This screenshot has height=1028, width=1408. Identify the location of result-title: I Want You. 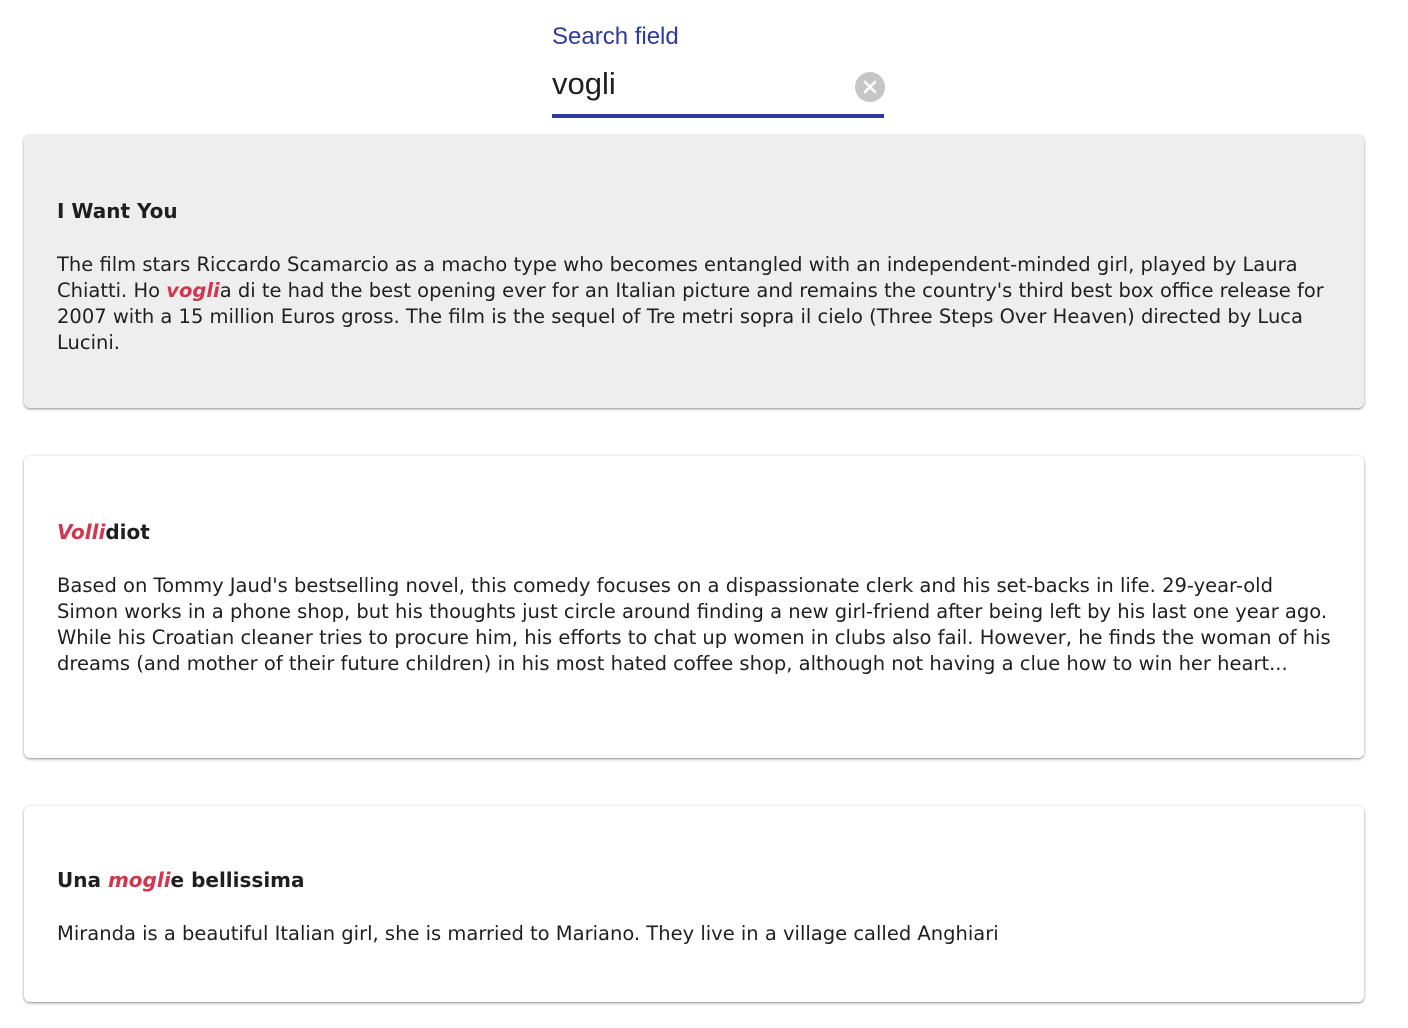
(694, 211).